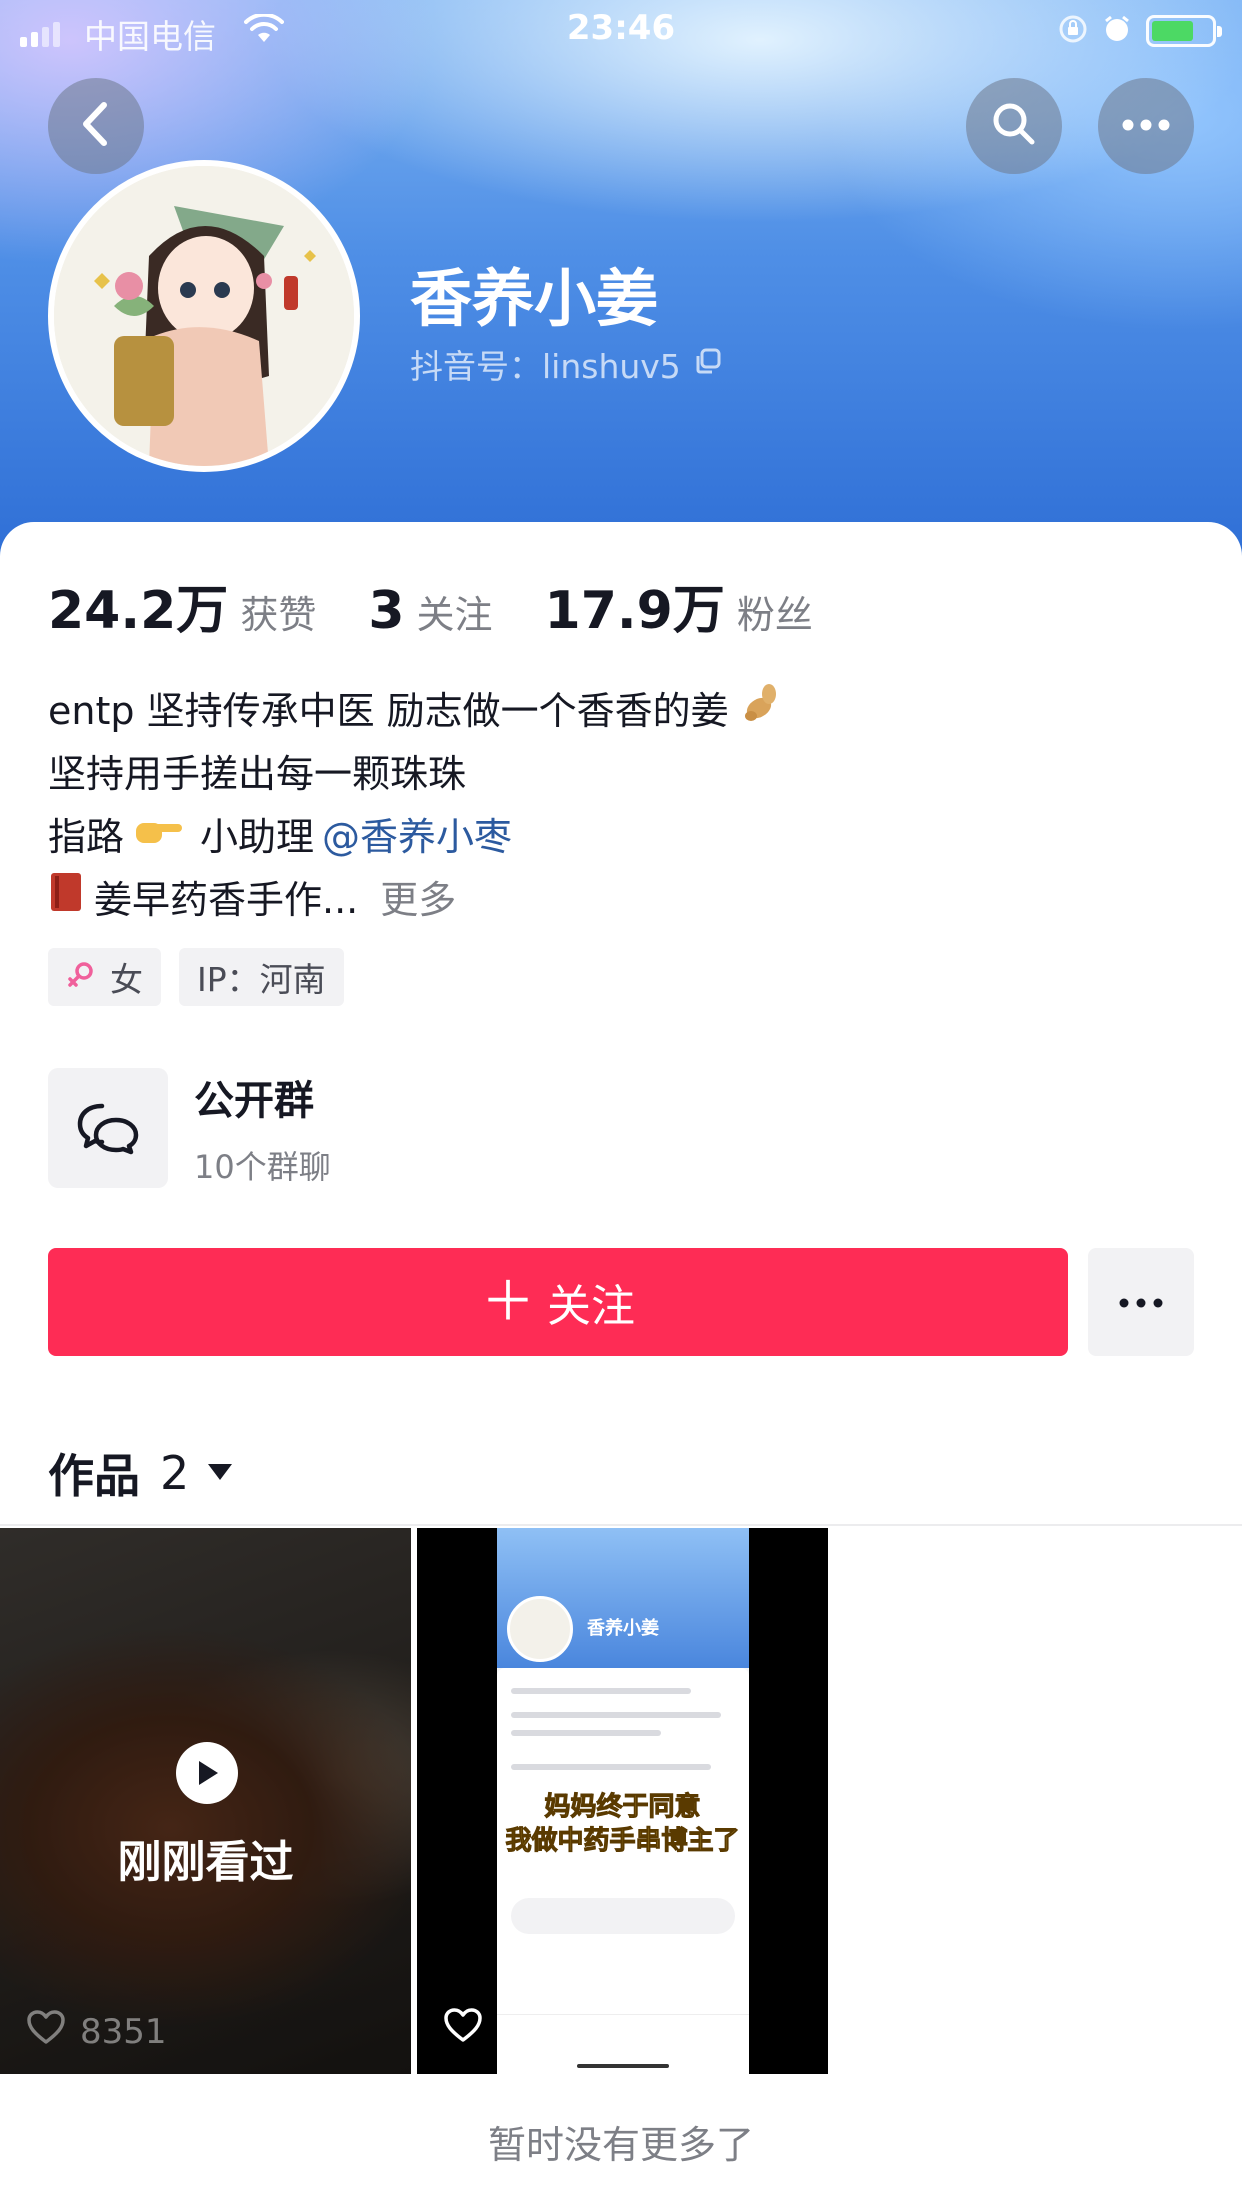 This screenshot has height=2208, width=1242. What do you see at coordinates (159, 834) in the screenshot?
I see `pointing-hand-icon` at bounding box center [159, 834].